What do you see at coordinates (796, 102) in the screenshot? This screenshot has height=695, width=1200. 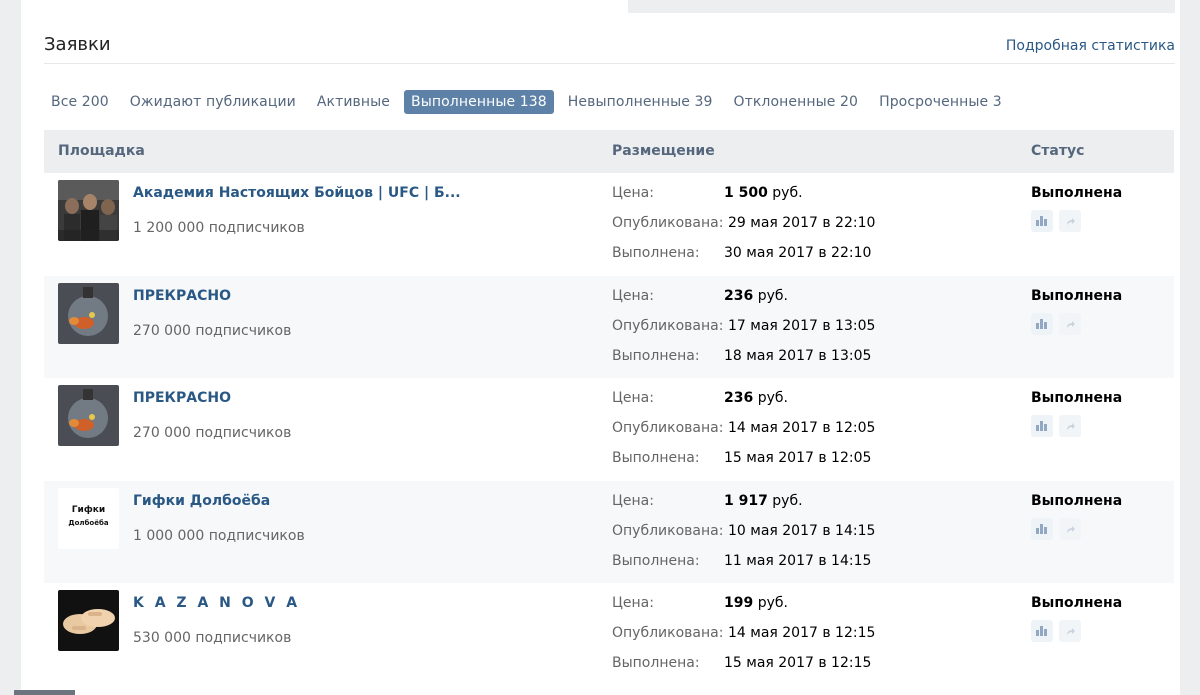 I see `tab-rejected: Отклоненные 20` at bounding box center [796, 102].